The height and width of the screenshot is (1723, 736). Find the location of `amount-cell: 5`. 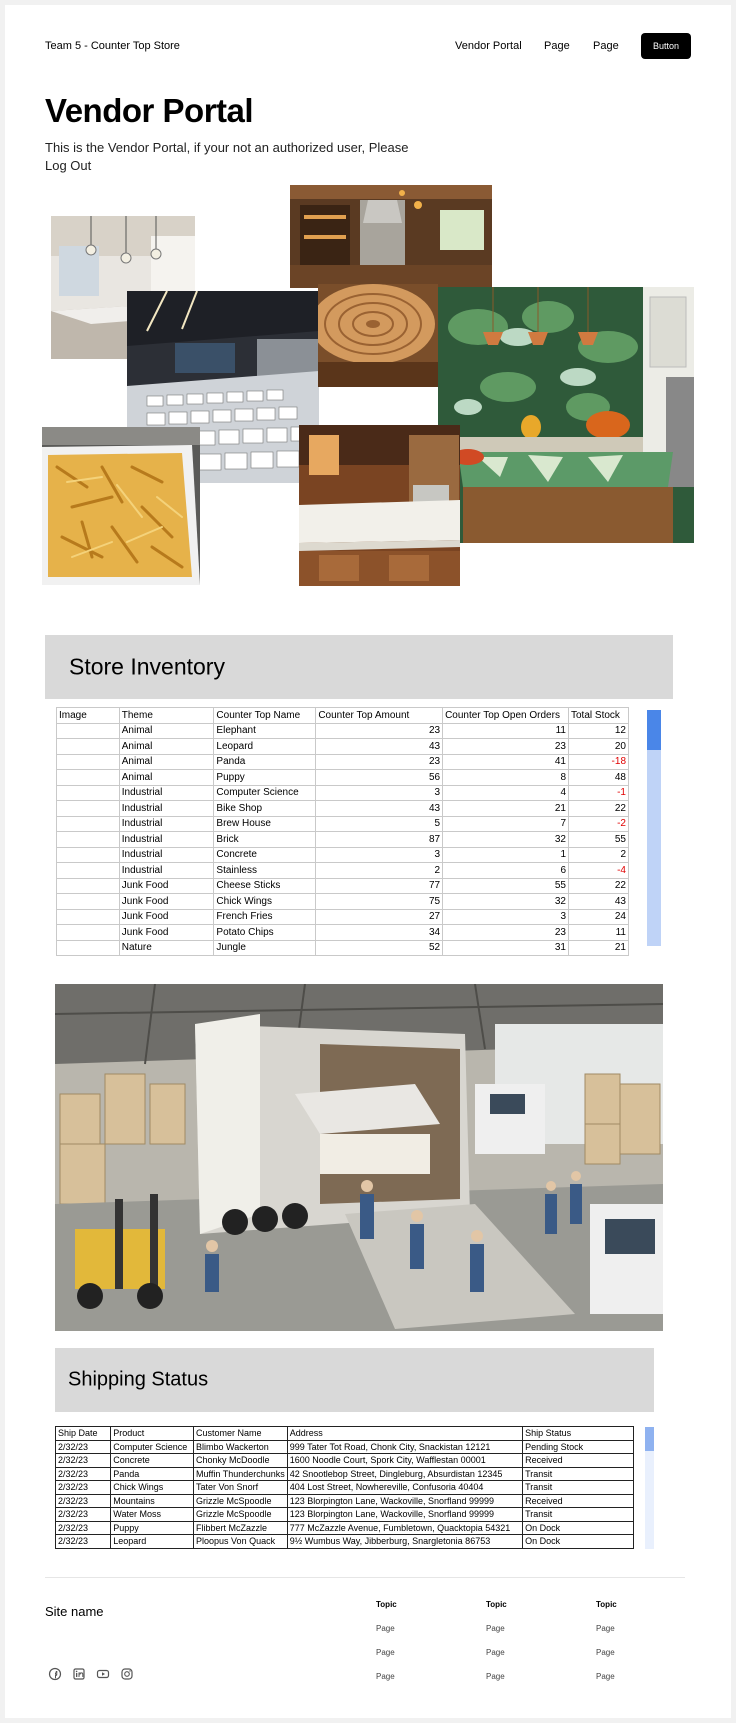

amount-cell: 5 is located at coordinates (379, 823).